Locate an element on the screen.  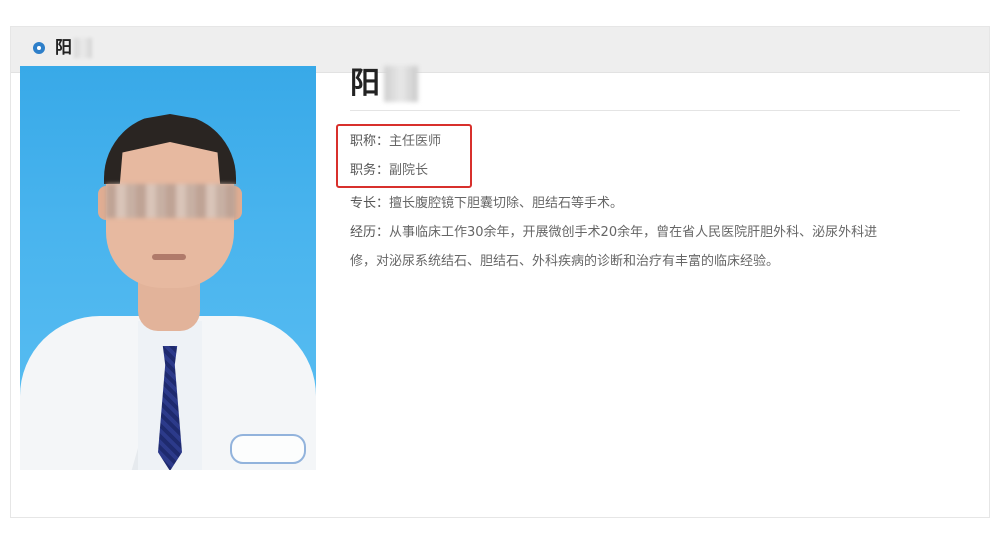
title-value: 主任医师 is located at coordinates (415, 141).